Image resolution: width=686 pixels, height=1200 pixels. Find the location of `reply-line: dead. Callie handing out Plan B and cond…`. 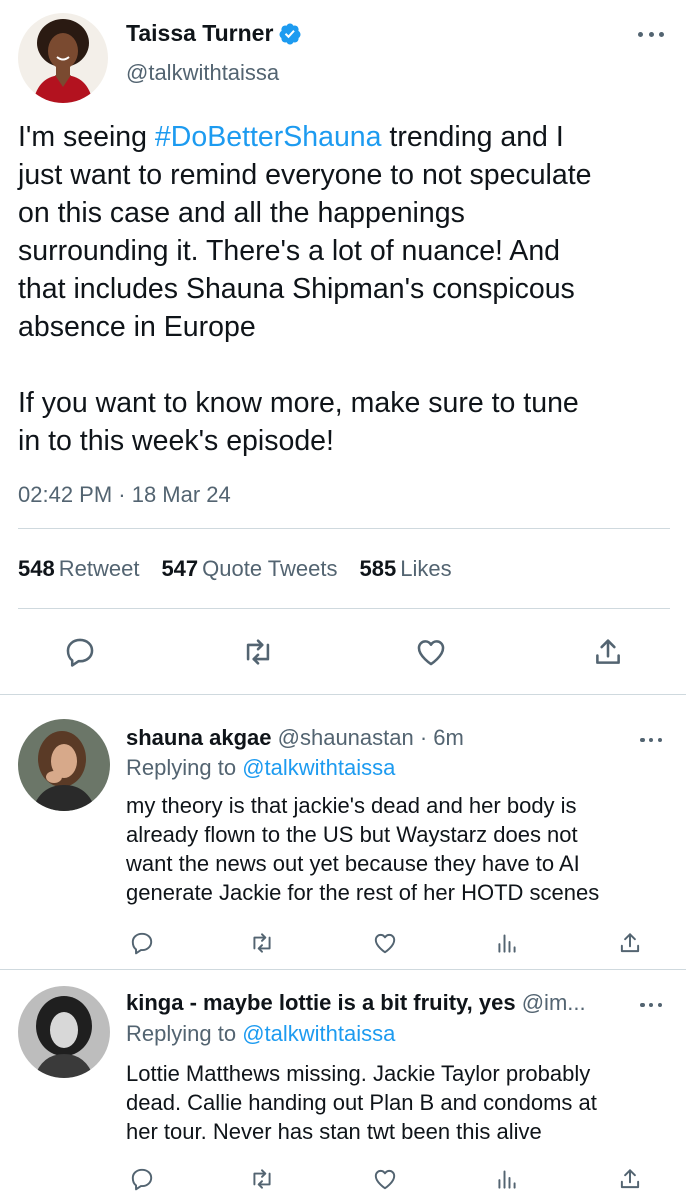

reply-line: dead. Callie handing out Plan B and cond… is located at coordinates (361, 1102).